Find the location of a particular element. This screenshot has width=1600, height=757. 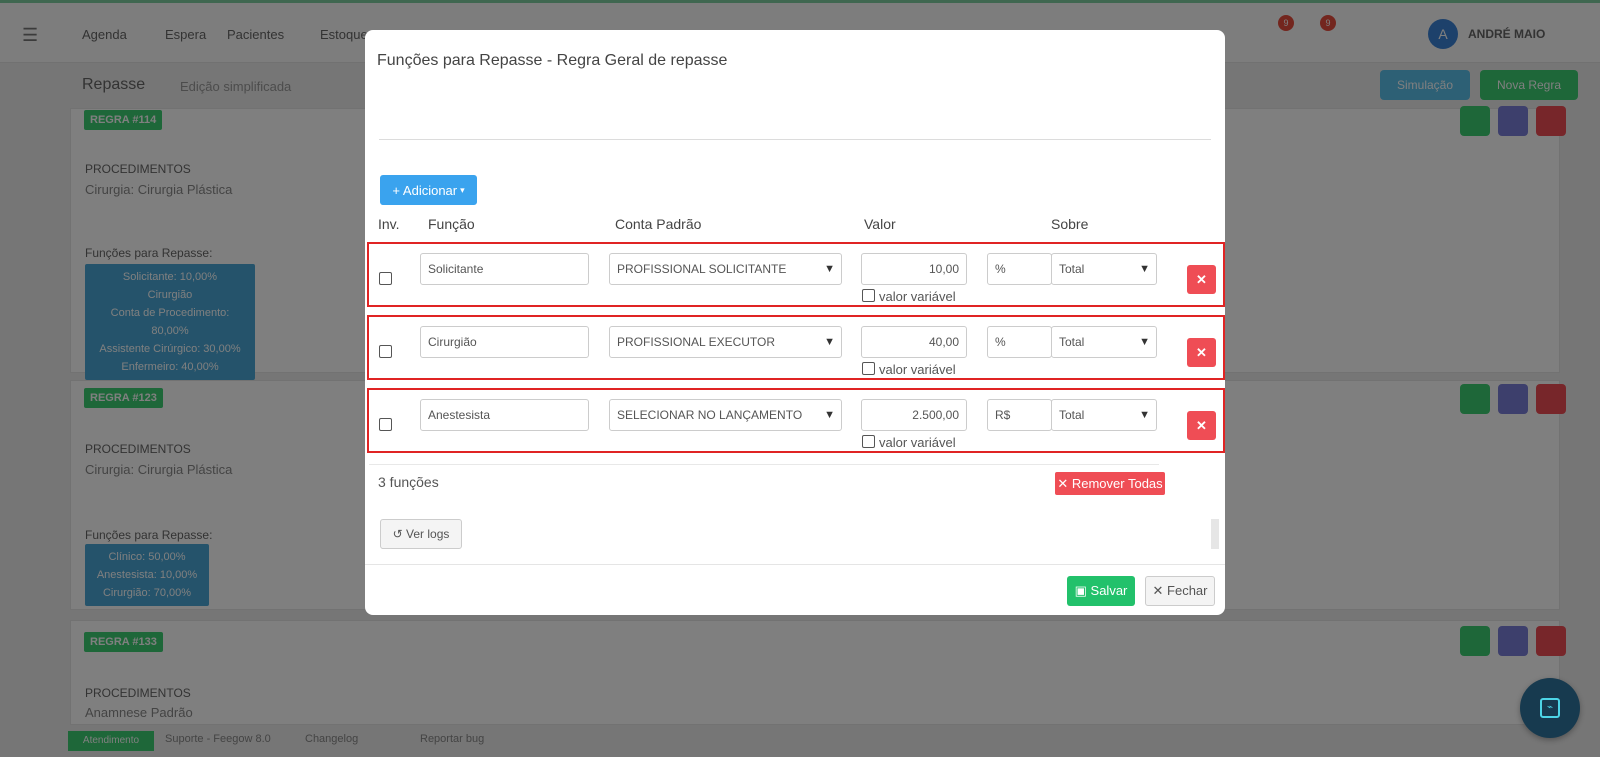

remove-all-button: ✕ Remover Todas is located at coordinates (1110, 483).